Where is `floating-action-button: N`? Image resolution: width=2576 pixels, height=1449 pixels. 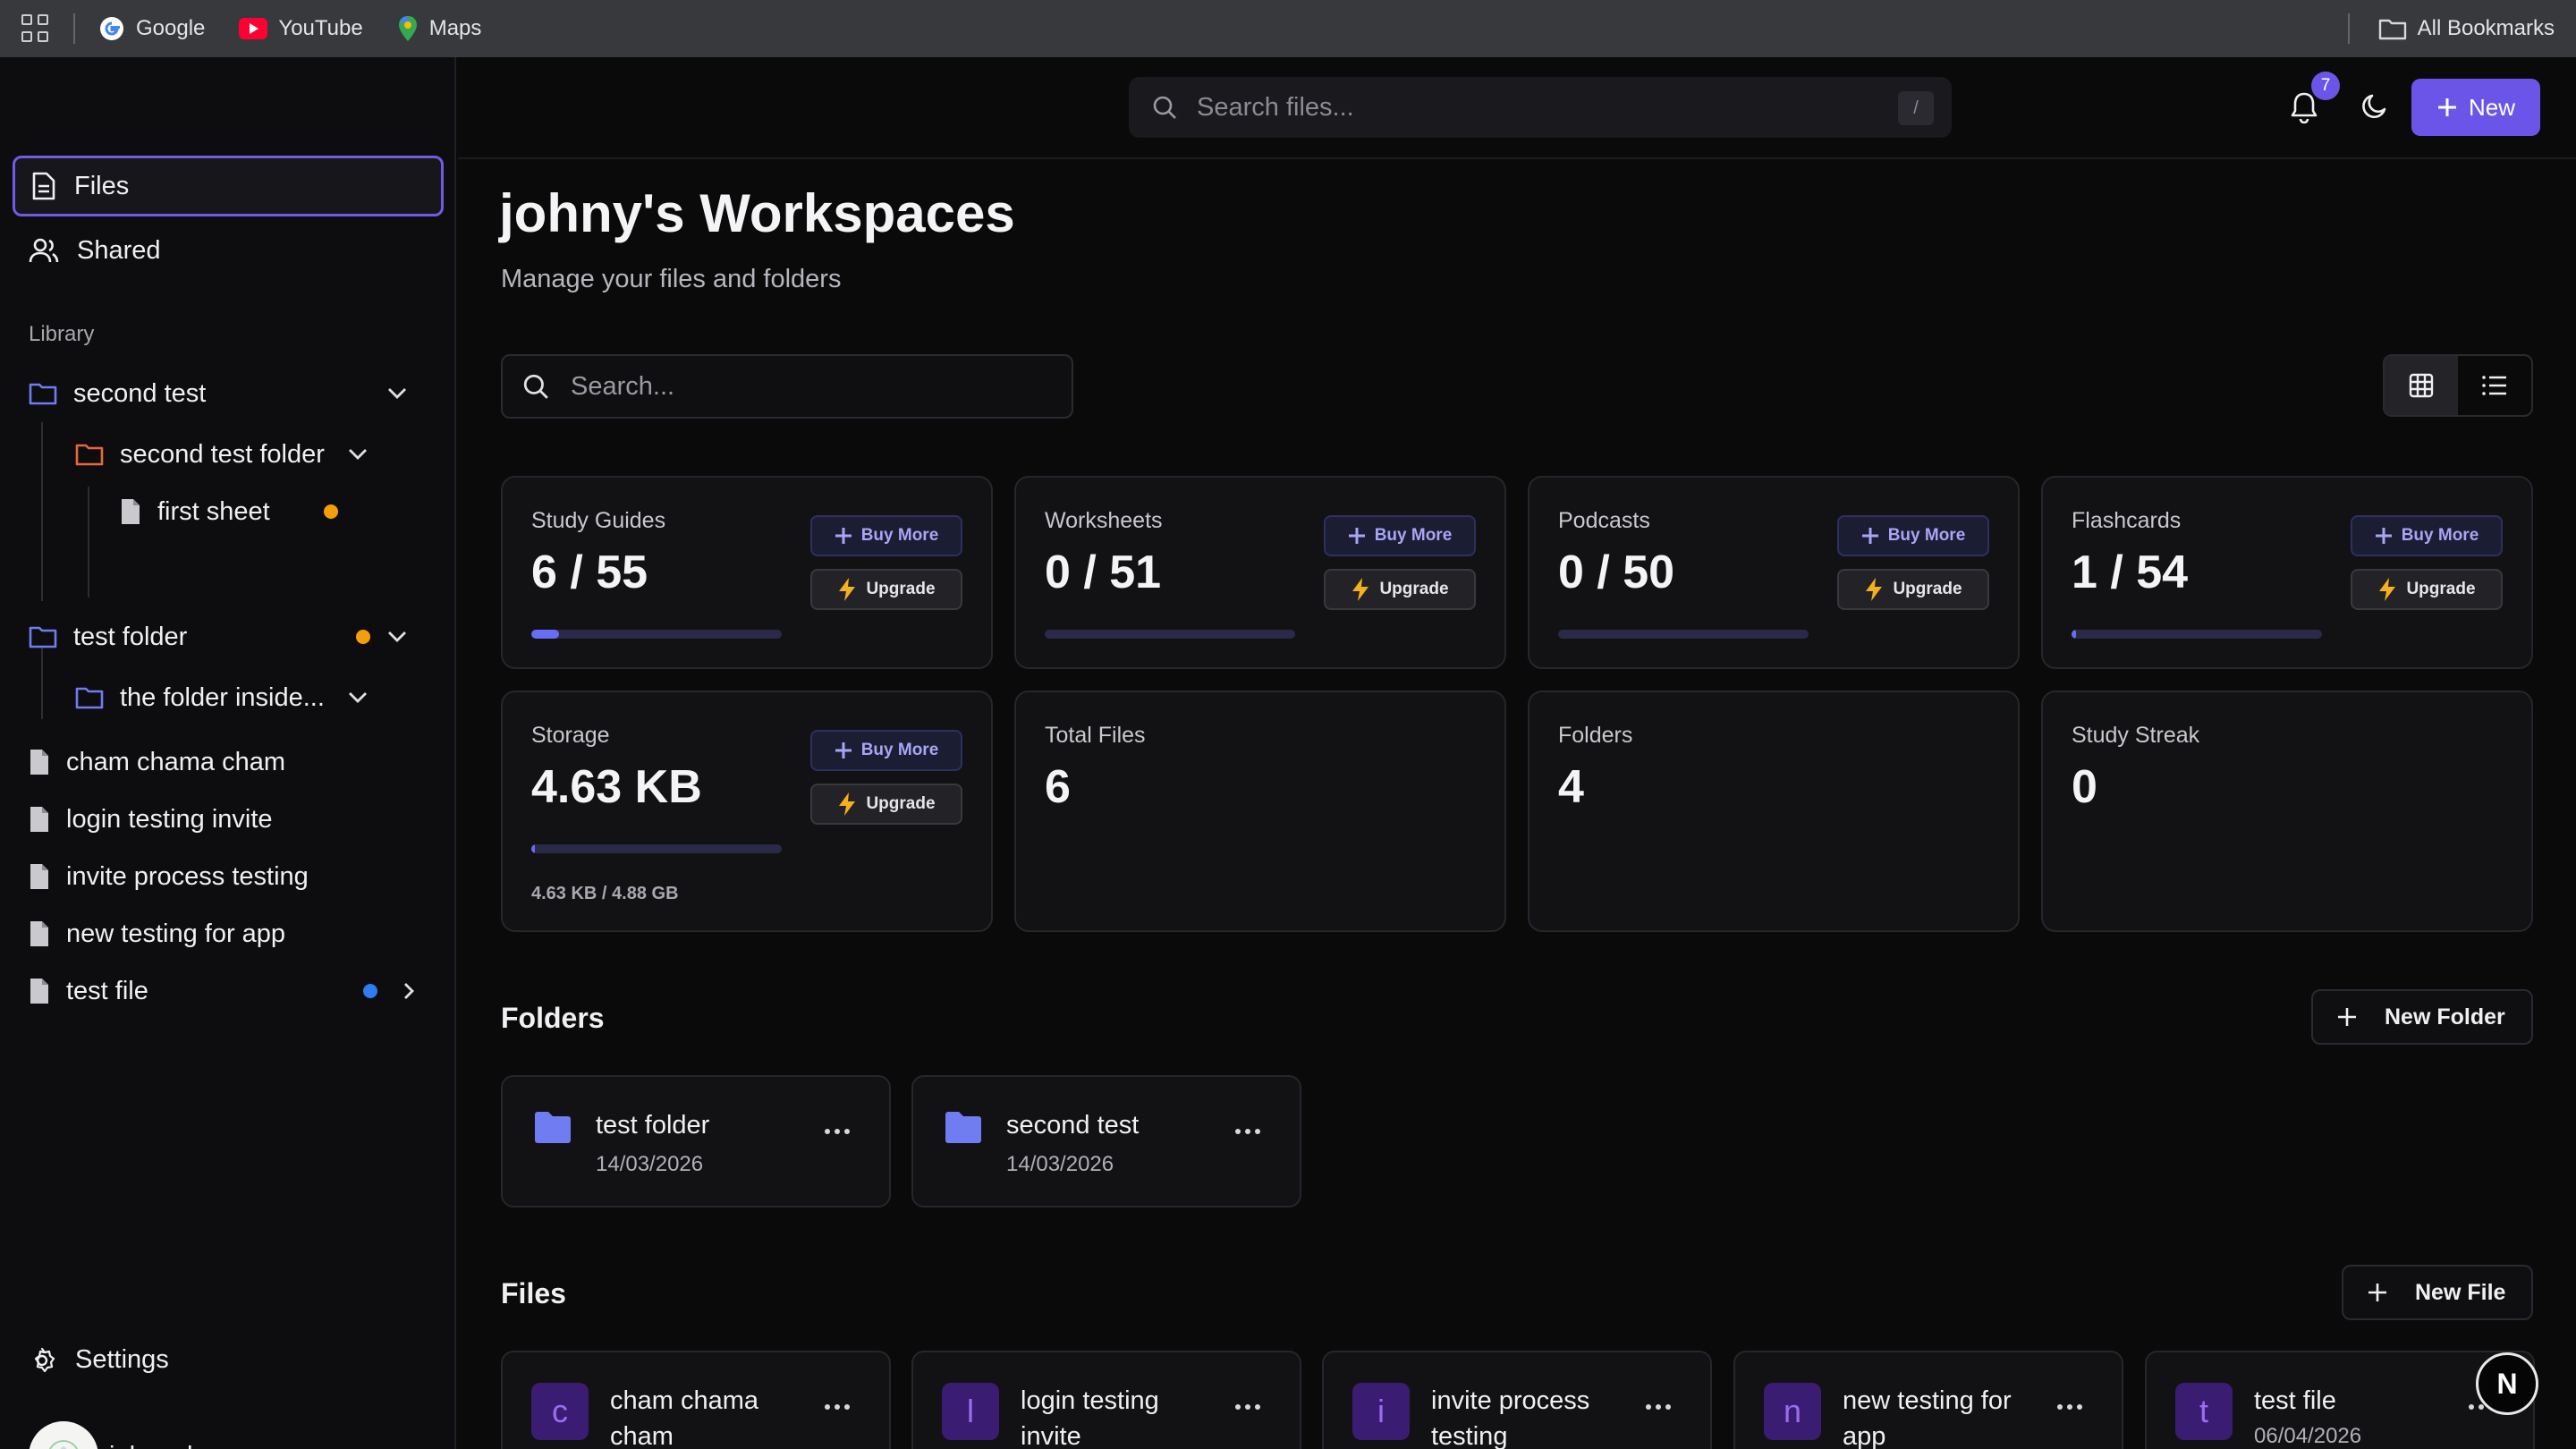 floating-action-button: N is located at coordinates (2507, 1383).